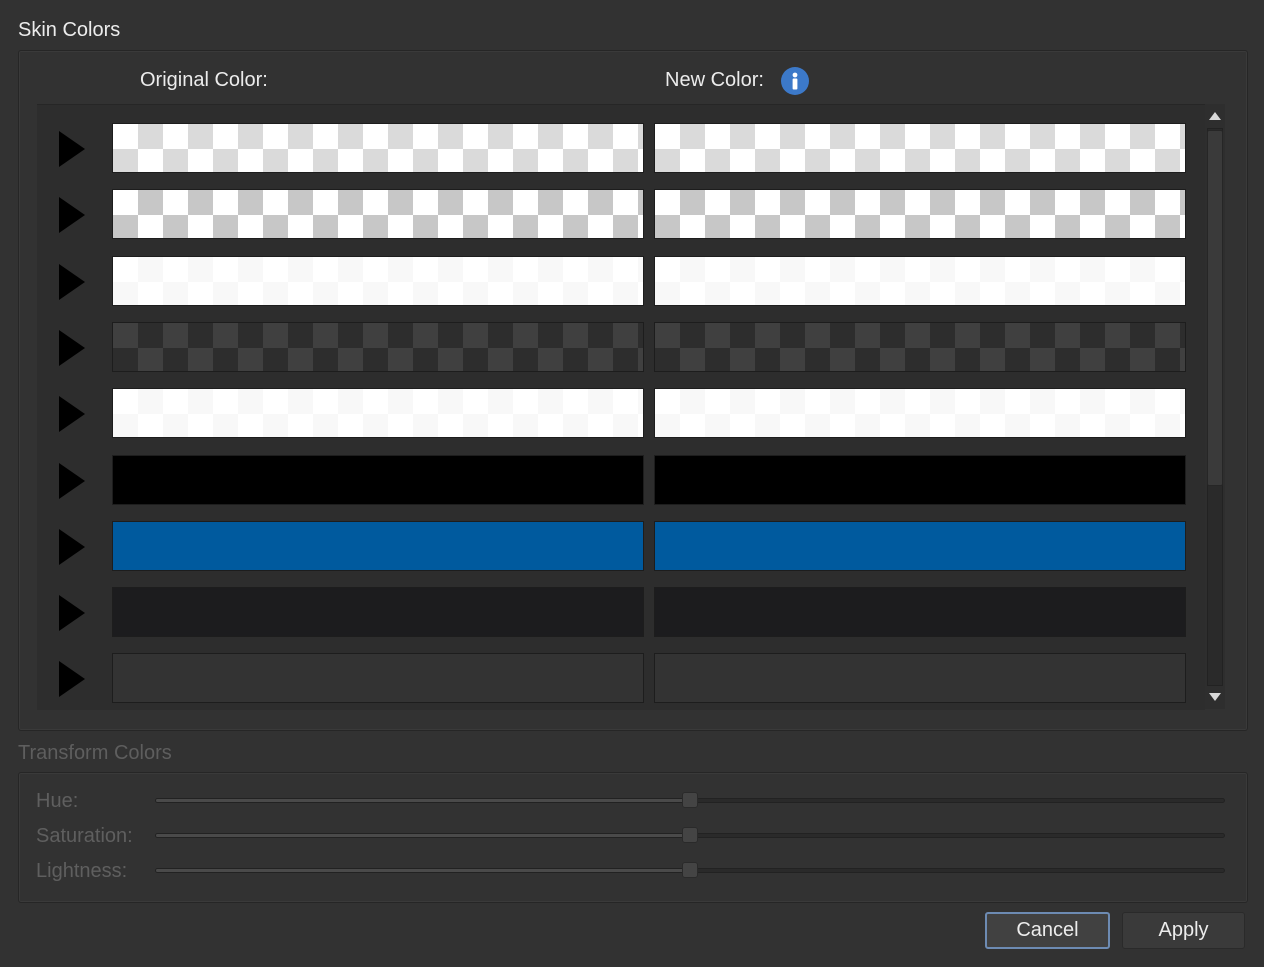  What do you see at coordinates (84, 836) in the screenshot?
I see `slider-label: Saturation:` at bounding box center [84, 836].